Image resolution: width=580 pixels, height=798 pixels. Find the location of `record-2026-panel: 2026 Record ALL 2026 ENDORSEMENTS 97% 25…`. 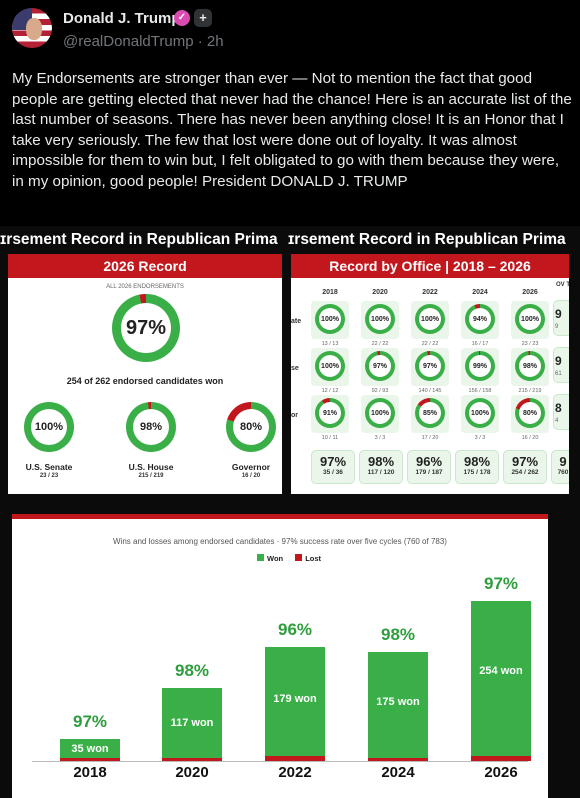

record-2026-panel: 2026 Record ALL 2026 ENDORSEMENTS 97% 25… is located at coordinates (145, 374).